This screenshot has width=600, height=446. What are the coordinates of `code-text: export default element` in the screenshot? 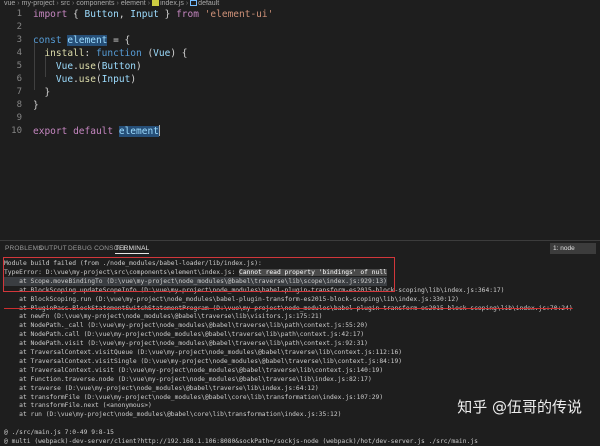 It's located at (96, 131).